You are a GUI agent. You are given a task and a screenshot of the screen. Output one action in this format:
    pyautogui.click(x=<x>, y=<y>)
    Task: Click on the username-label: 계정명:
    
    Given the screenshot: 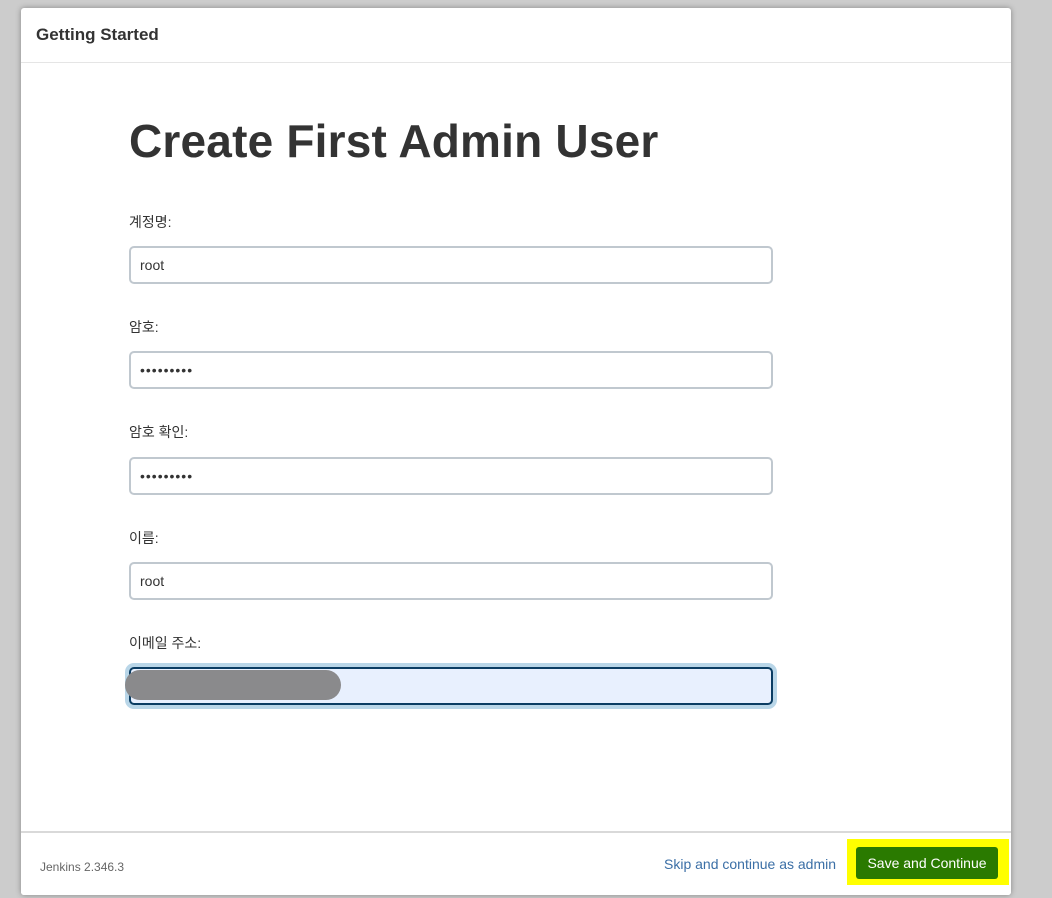 What is the action you would take?
    pyautogui.click(x=150, y=222)
    